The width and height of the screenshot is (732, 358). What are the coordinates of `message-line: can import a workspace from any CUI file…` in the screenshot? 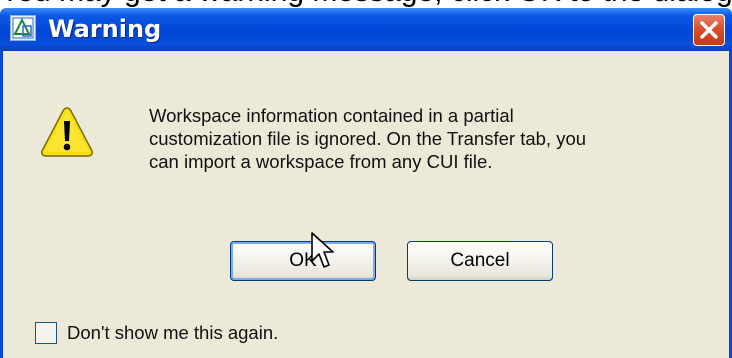 It's located at (321, 161).